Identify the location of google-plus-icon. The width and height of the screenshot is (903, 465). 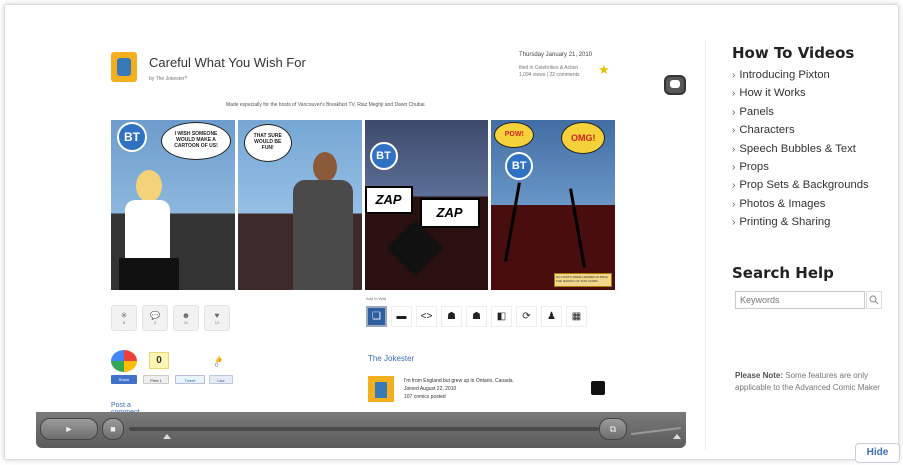
(124, 361).